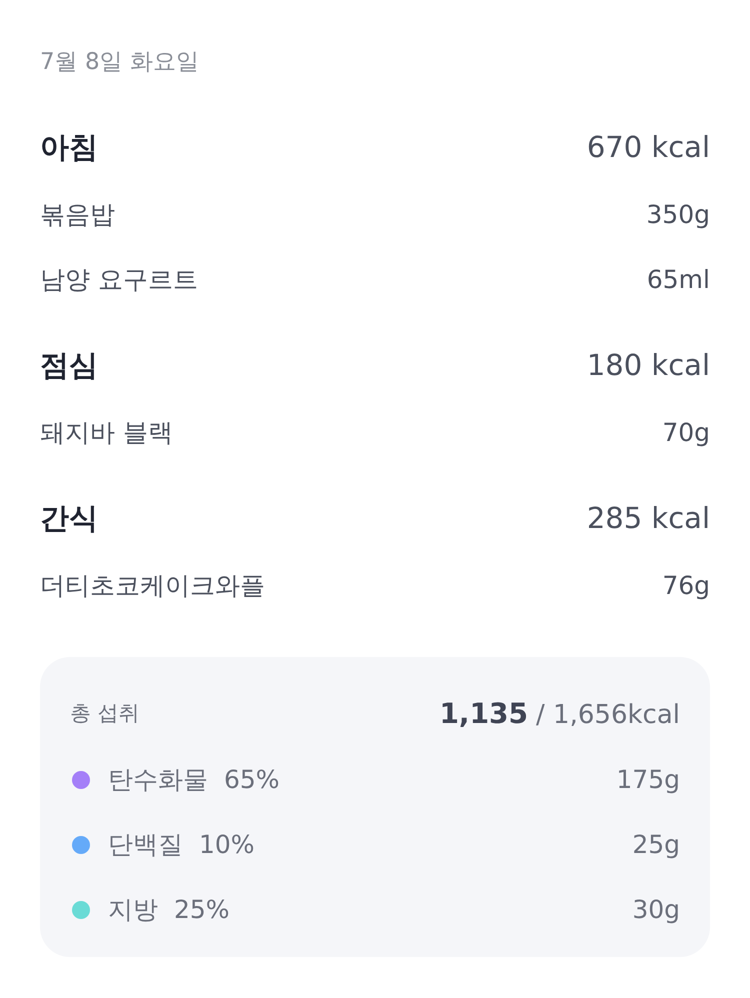  I want to click on macro-percent: 25%, so click(202, 910).